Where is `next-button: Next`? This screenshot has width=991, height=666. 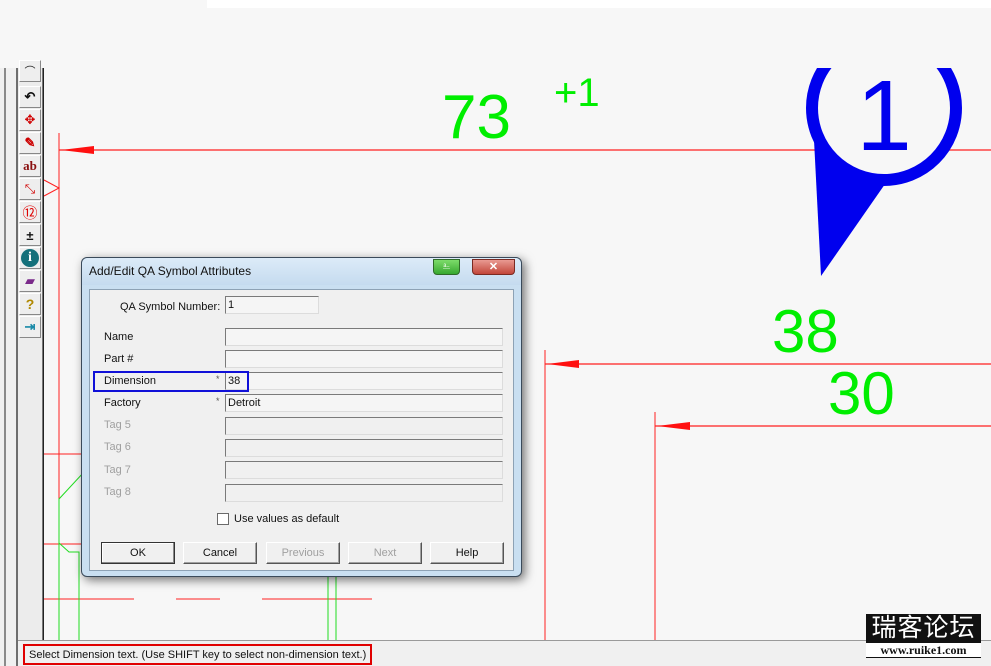
next-button: Next is located at coordinates (385, 553).